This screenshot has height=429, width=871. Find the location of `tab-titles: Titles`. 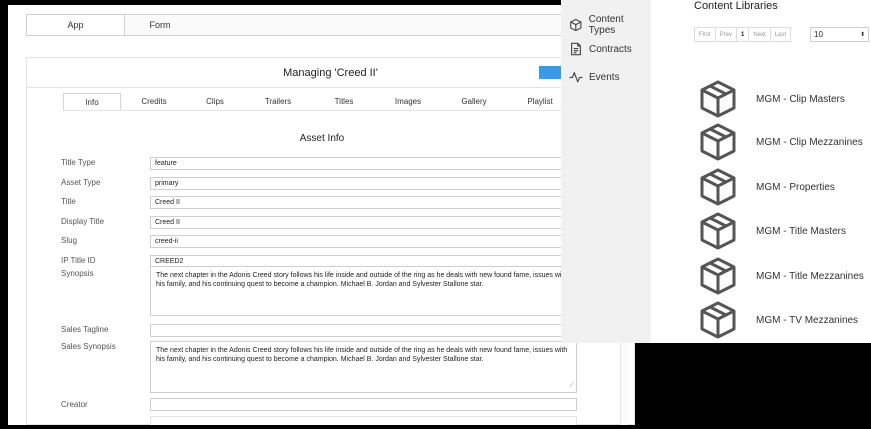

tab-titles: Titles is located at coordinates (344, 101).